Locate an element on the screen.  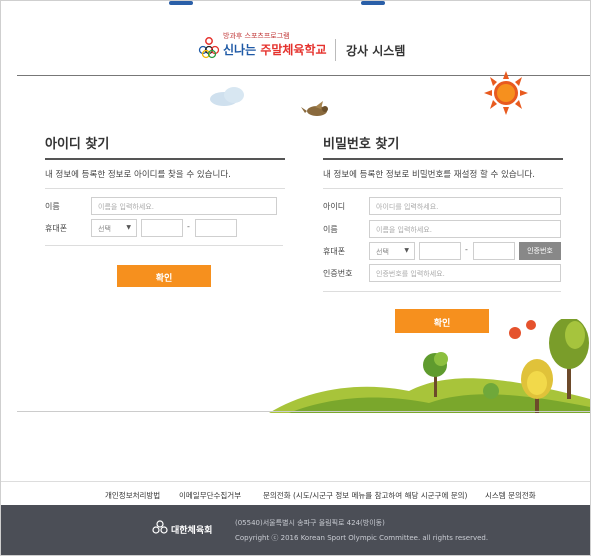
footer-link-privacy: 개인정보처리방법 is located at coordinates (132, 495).